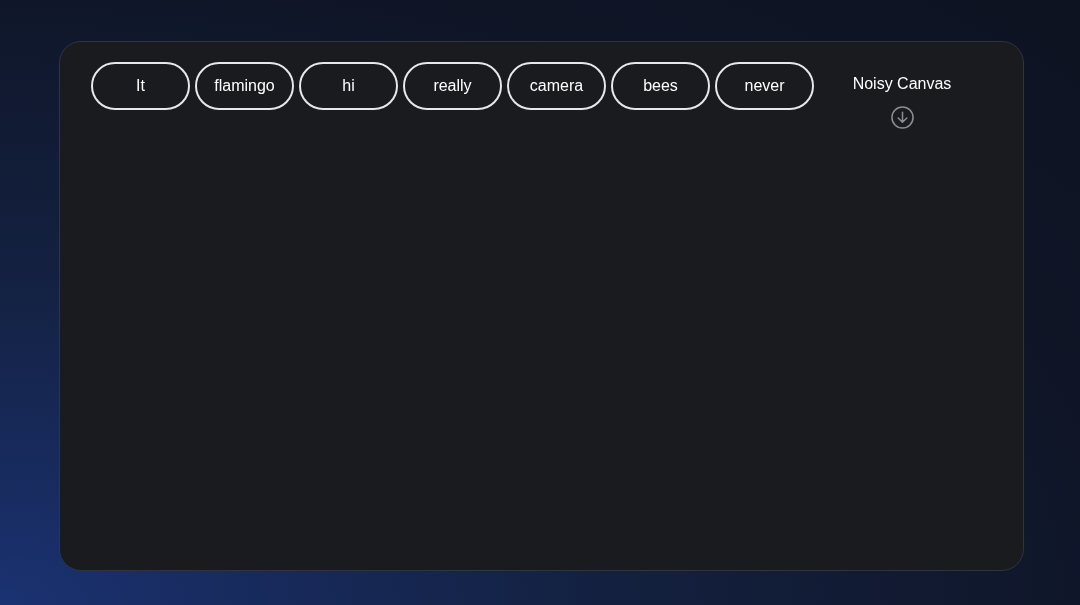 The image size is (1080, 605). What do you see at coordinates (348, 86) in the screenshot?
I see `word-chip: hi` at bounding box center [348, 86].